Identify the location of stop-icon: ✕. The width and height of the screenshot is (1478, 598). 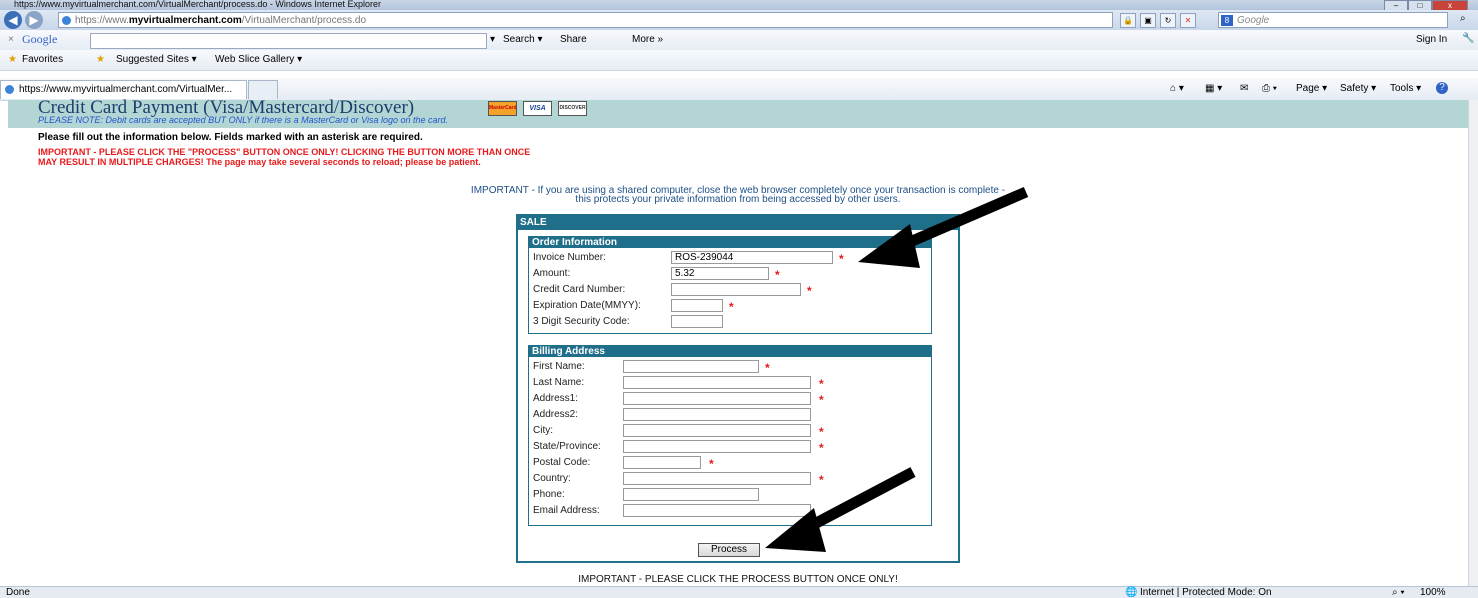
(1188, 20).